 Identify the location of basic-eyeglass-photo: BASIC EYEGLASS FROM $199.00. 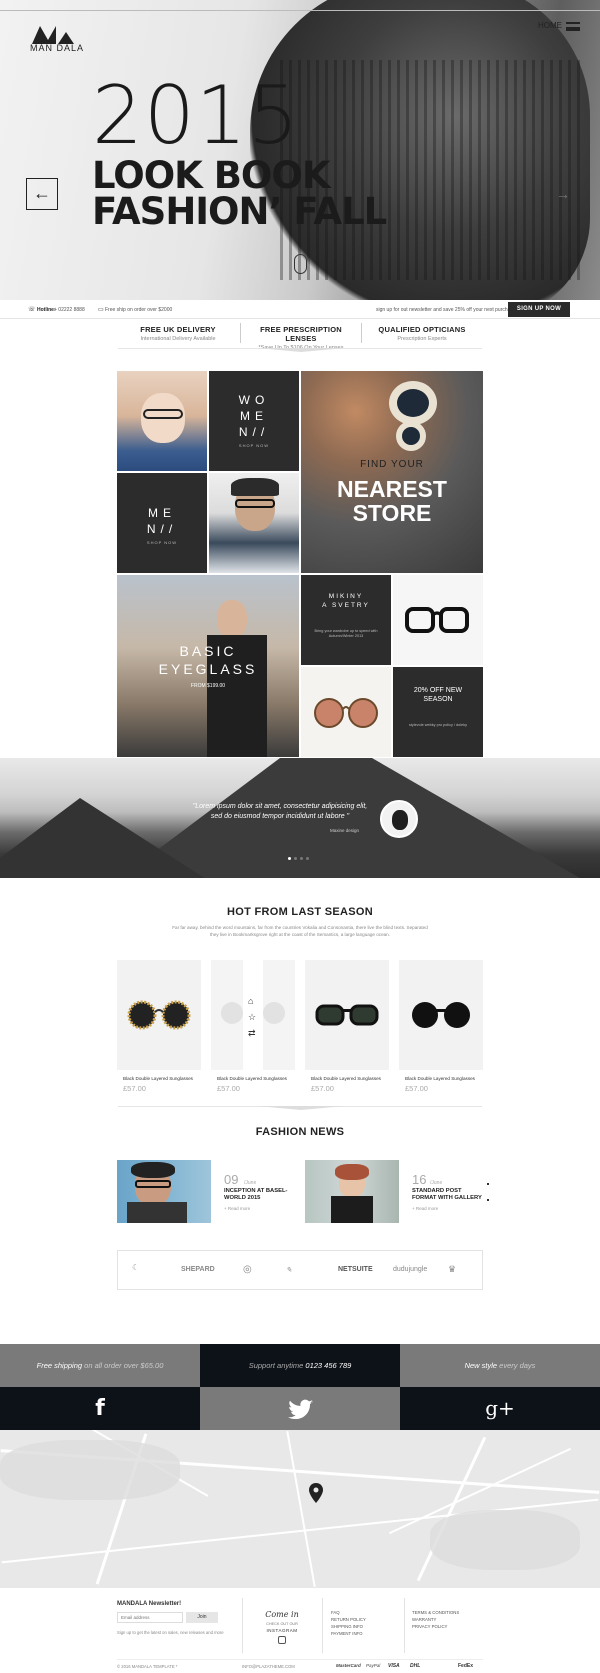
(208, 666).